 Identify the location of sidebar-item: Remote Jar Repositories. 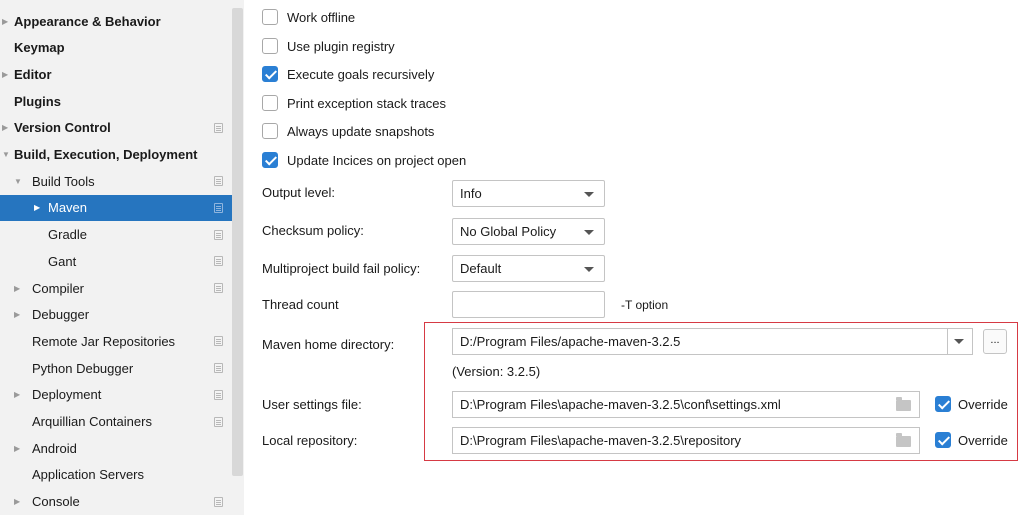
(116, 341).